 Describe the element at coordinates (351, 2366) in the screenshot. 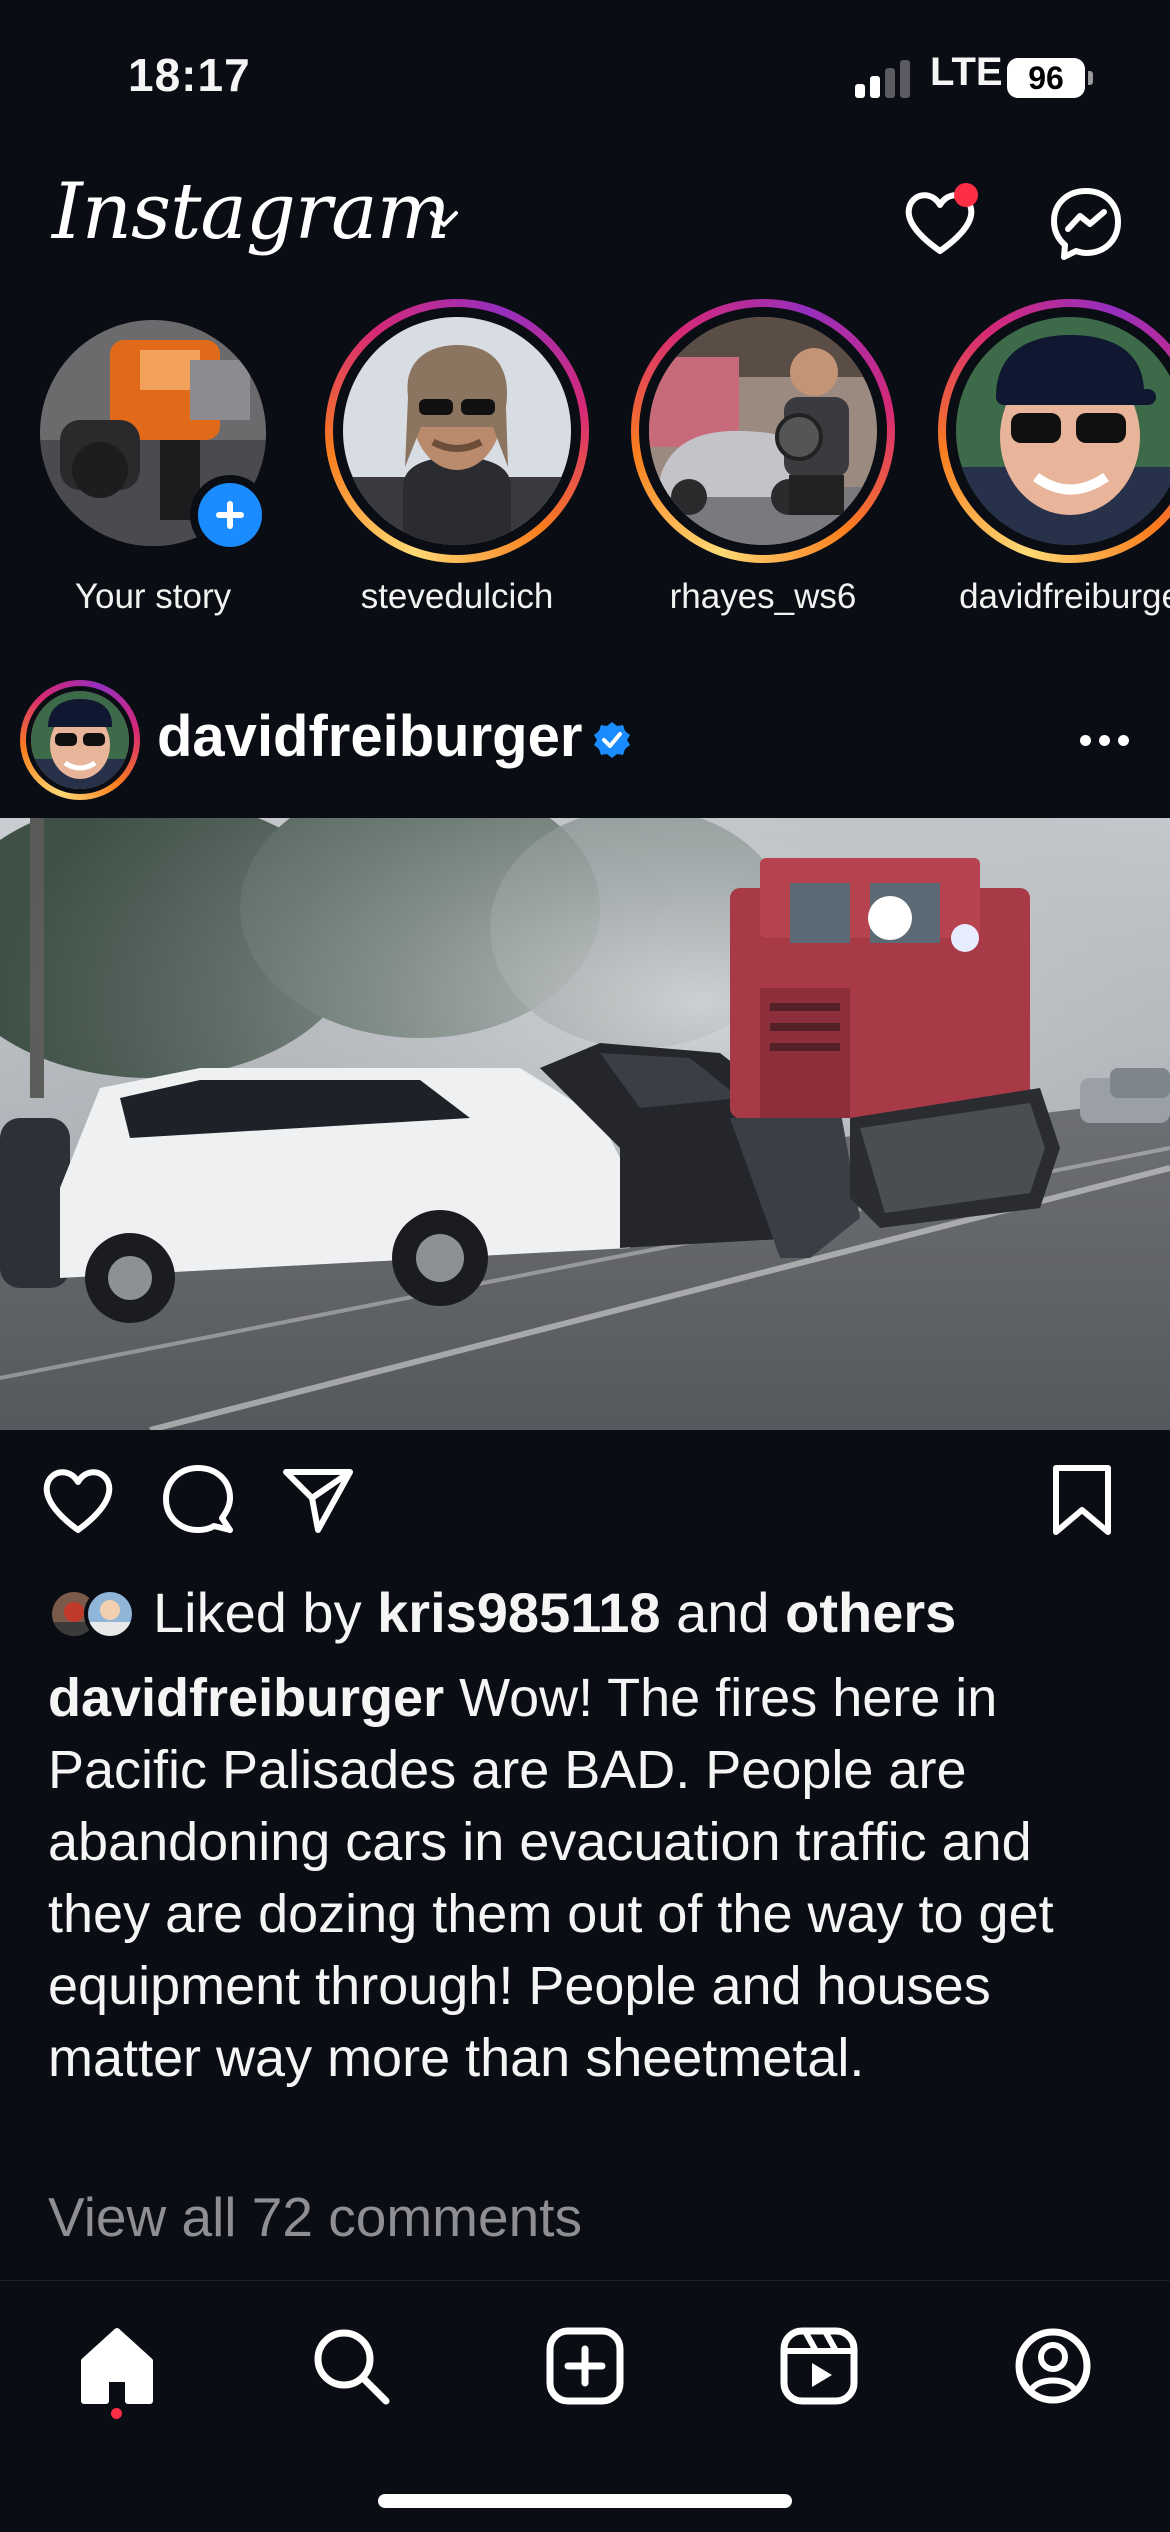

I see `search-icon` at that location.